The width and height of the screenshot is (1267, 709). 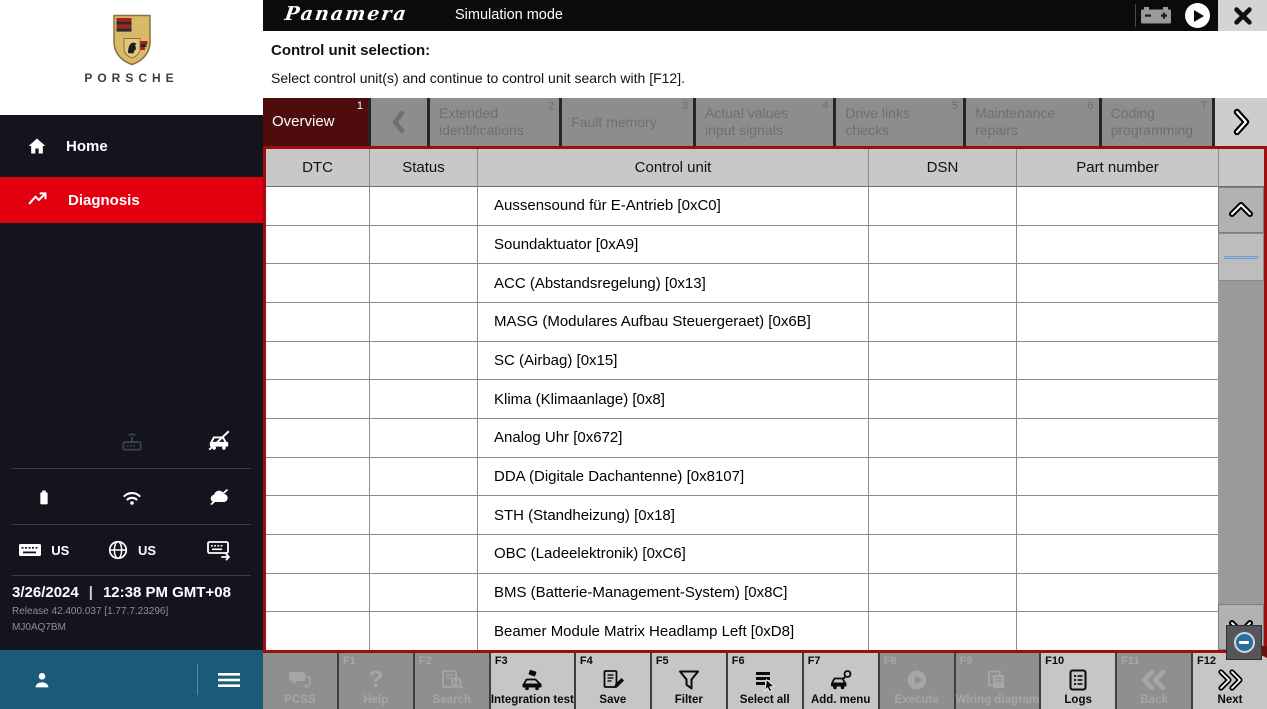 What do you see at coordinates (1241, 210) in the screenshot?
I see `scroll-up-button` at bounding box center [1241, 210].